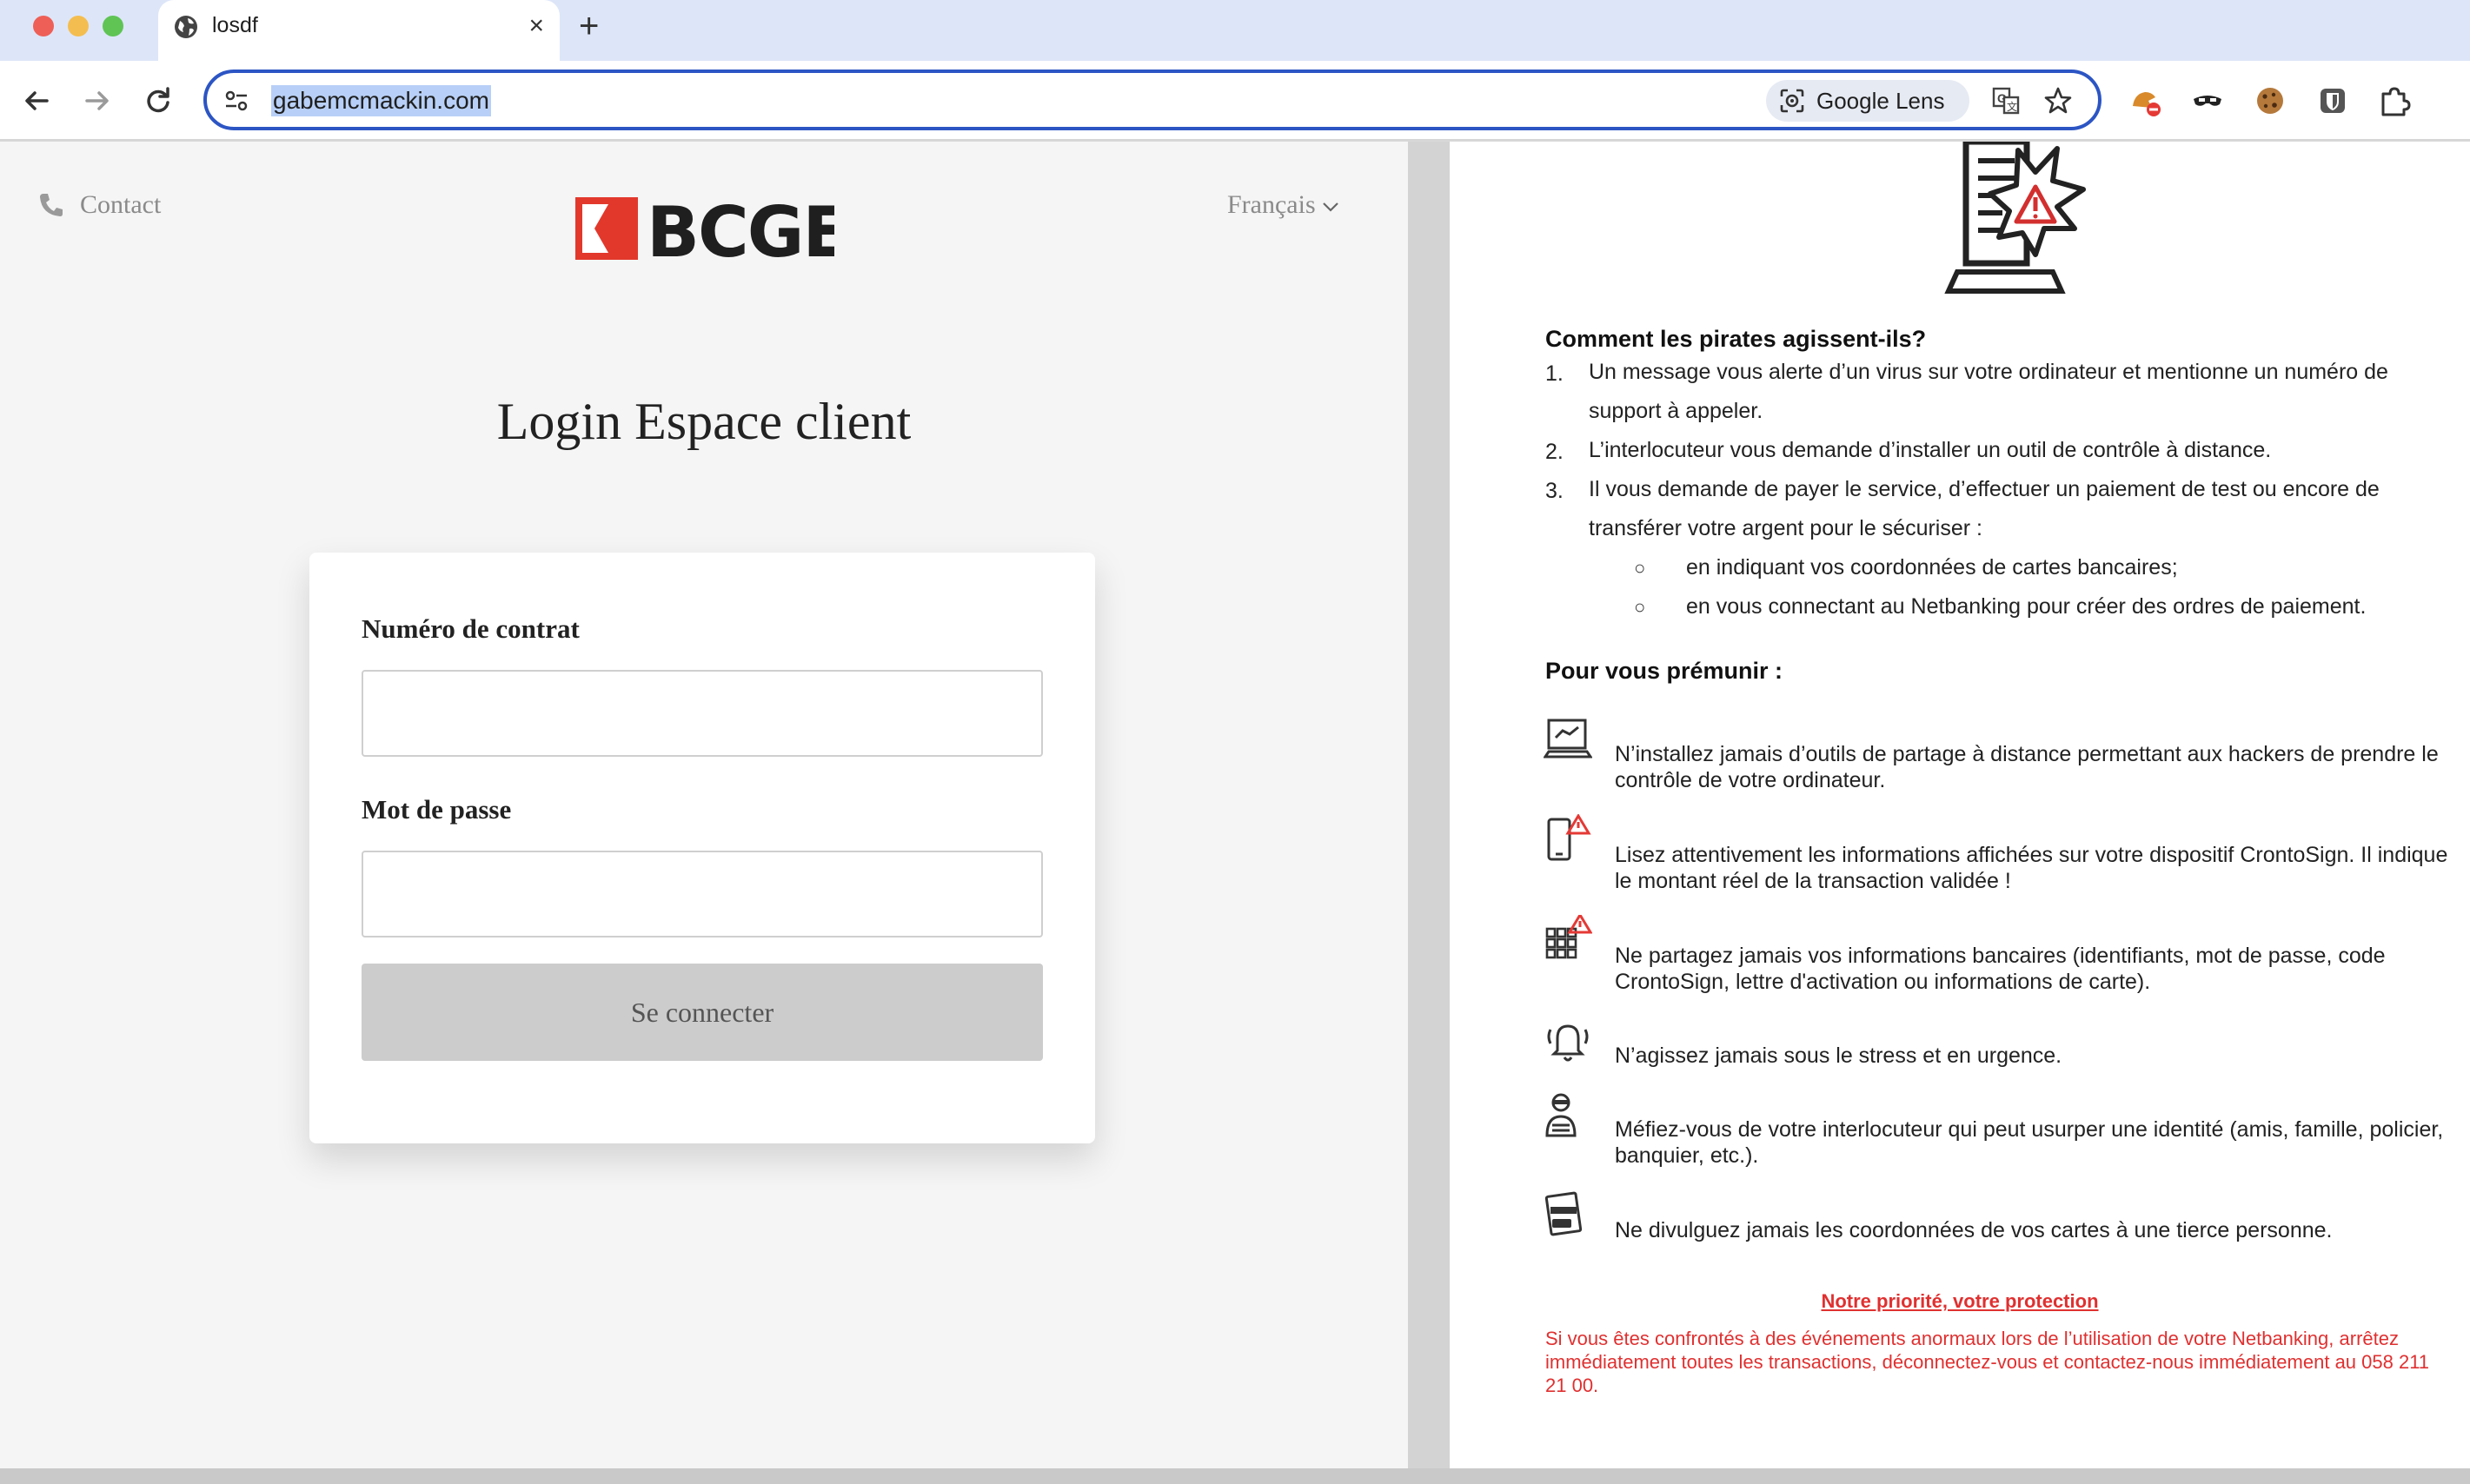 This screenshot has height=1484, width=2470. I want to click on contact-label: Contact, so click(121, 204).